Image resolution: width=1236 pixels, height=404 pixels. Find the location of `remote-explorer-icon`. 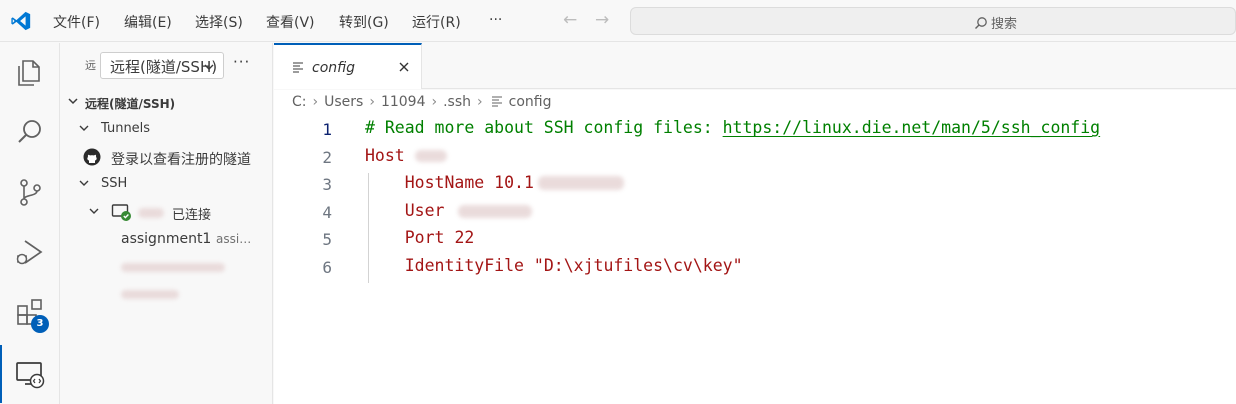

remote-explorer-icon is located at coordinates (30, 374).